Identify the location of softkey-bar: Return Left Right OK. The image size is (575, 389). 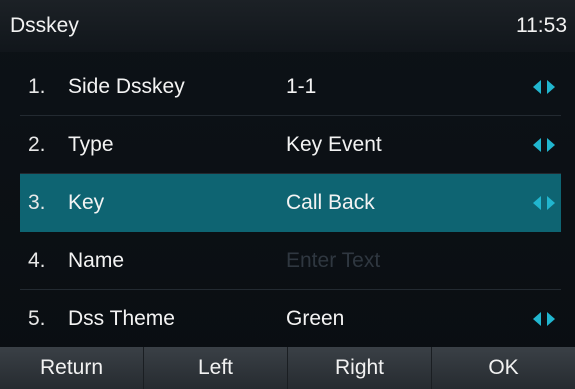
(287, 368).